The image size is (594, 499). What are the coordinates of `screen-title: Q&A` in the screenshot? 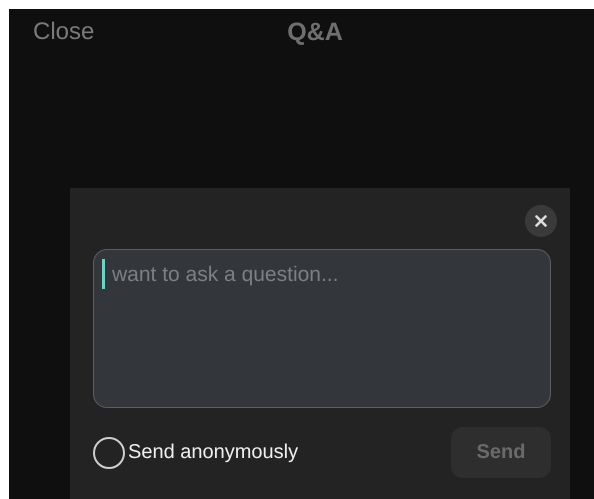 It's located at (315, 32).